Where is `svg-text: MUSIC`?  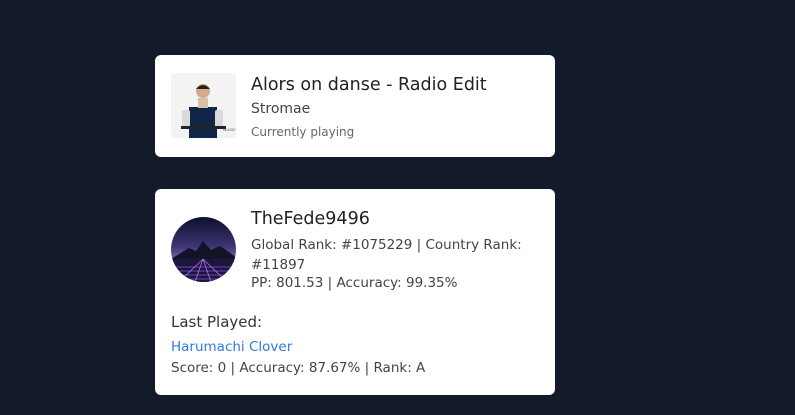
svg-text: MUSIC is located at coordinates (229, 129).